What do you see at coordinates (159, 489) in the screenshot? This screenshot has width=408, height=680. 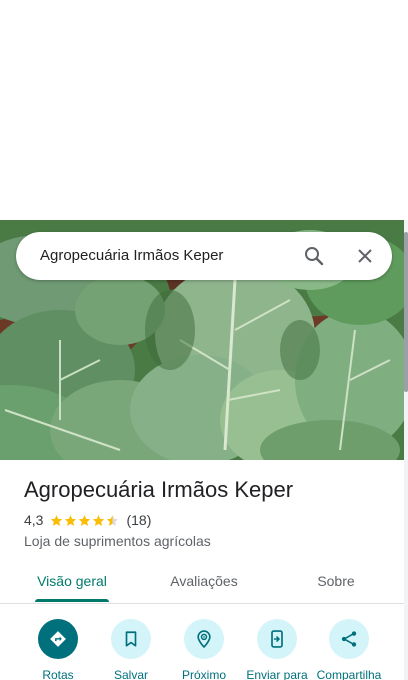 I see `place-title: Agropecuária Irmãos Keper` at bounding box center [159, 489].